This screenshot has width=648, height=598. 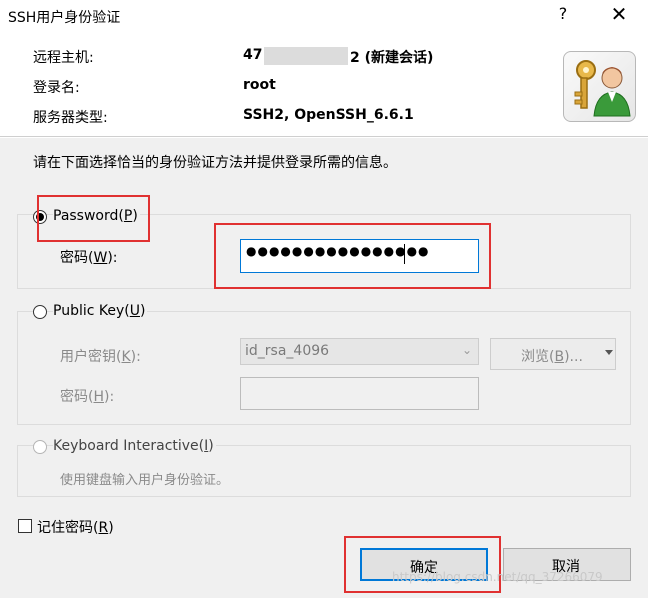 What do you see at coordinates (328, 115) in the screenshot?
I see `server-type-value: SSH2, OpenSSH_6.6.1` at bounding box center [328, 115].